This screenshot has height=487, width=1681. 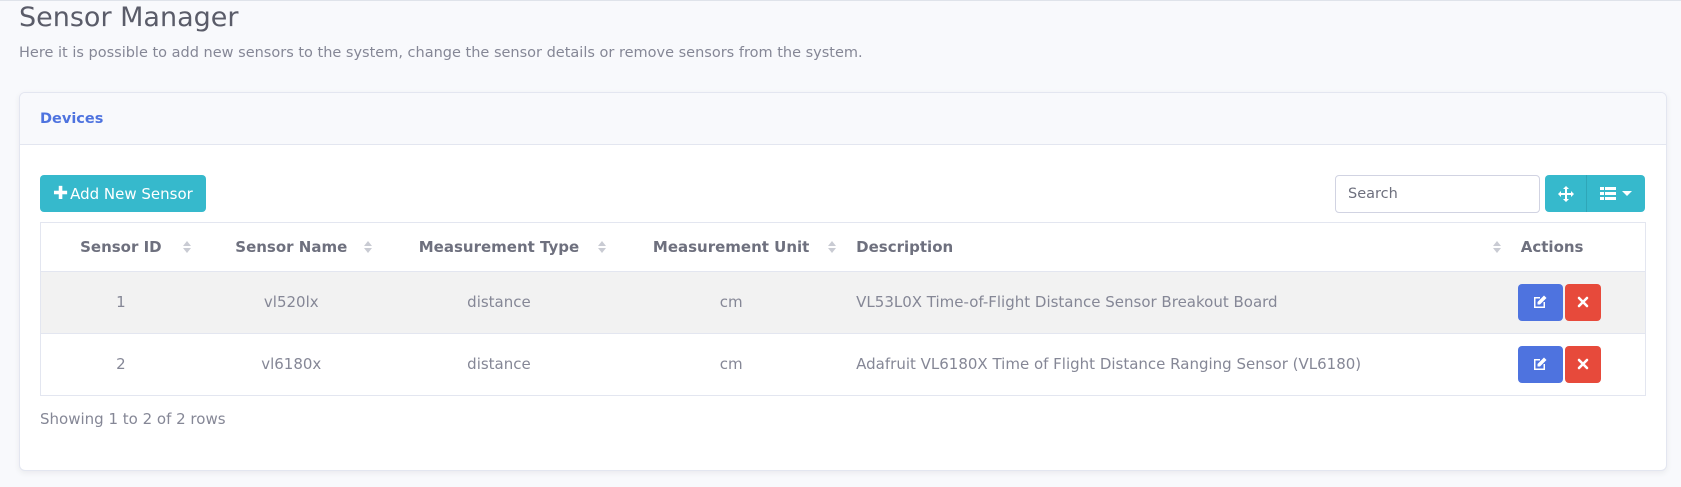 I want to click on columns-dropdown-button, so click(x=1616, y=193).